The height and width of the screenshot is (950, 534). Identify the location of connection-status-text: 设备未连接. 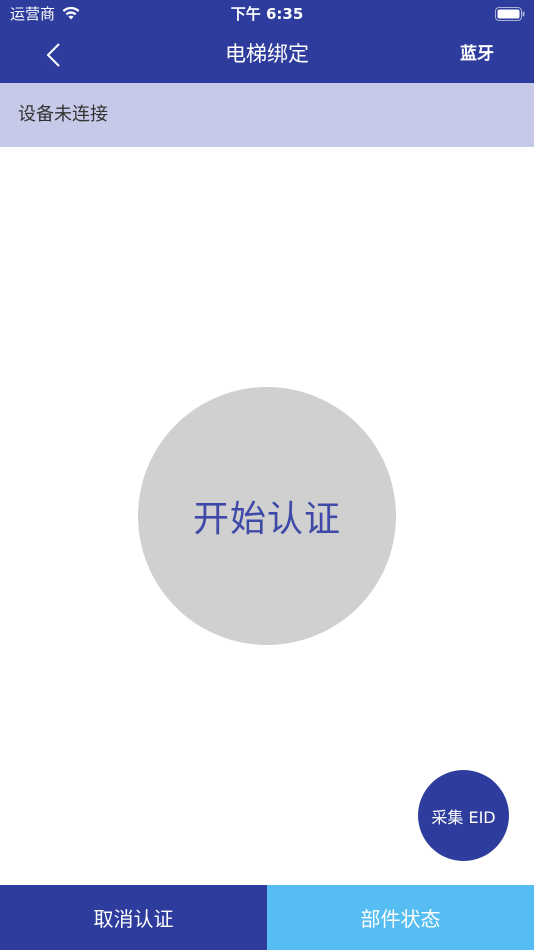
(63, 114).